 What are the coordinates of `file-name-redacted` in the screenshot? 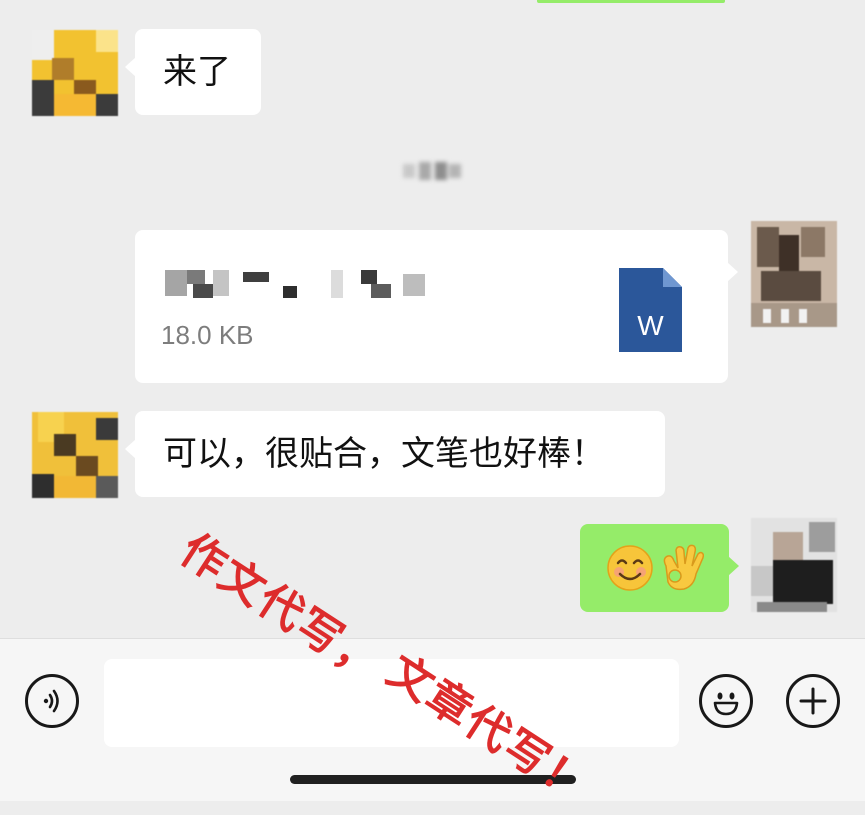 It's located at (305, 283).